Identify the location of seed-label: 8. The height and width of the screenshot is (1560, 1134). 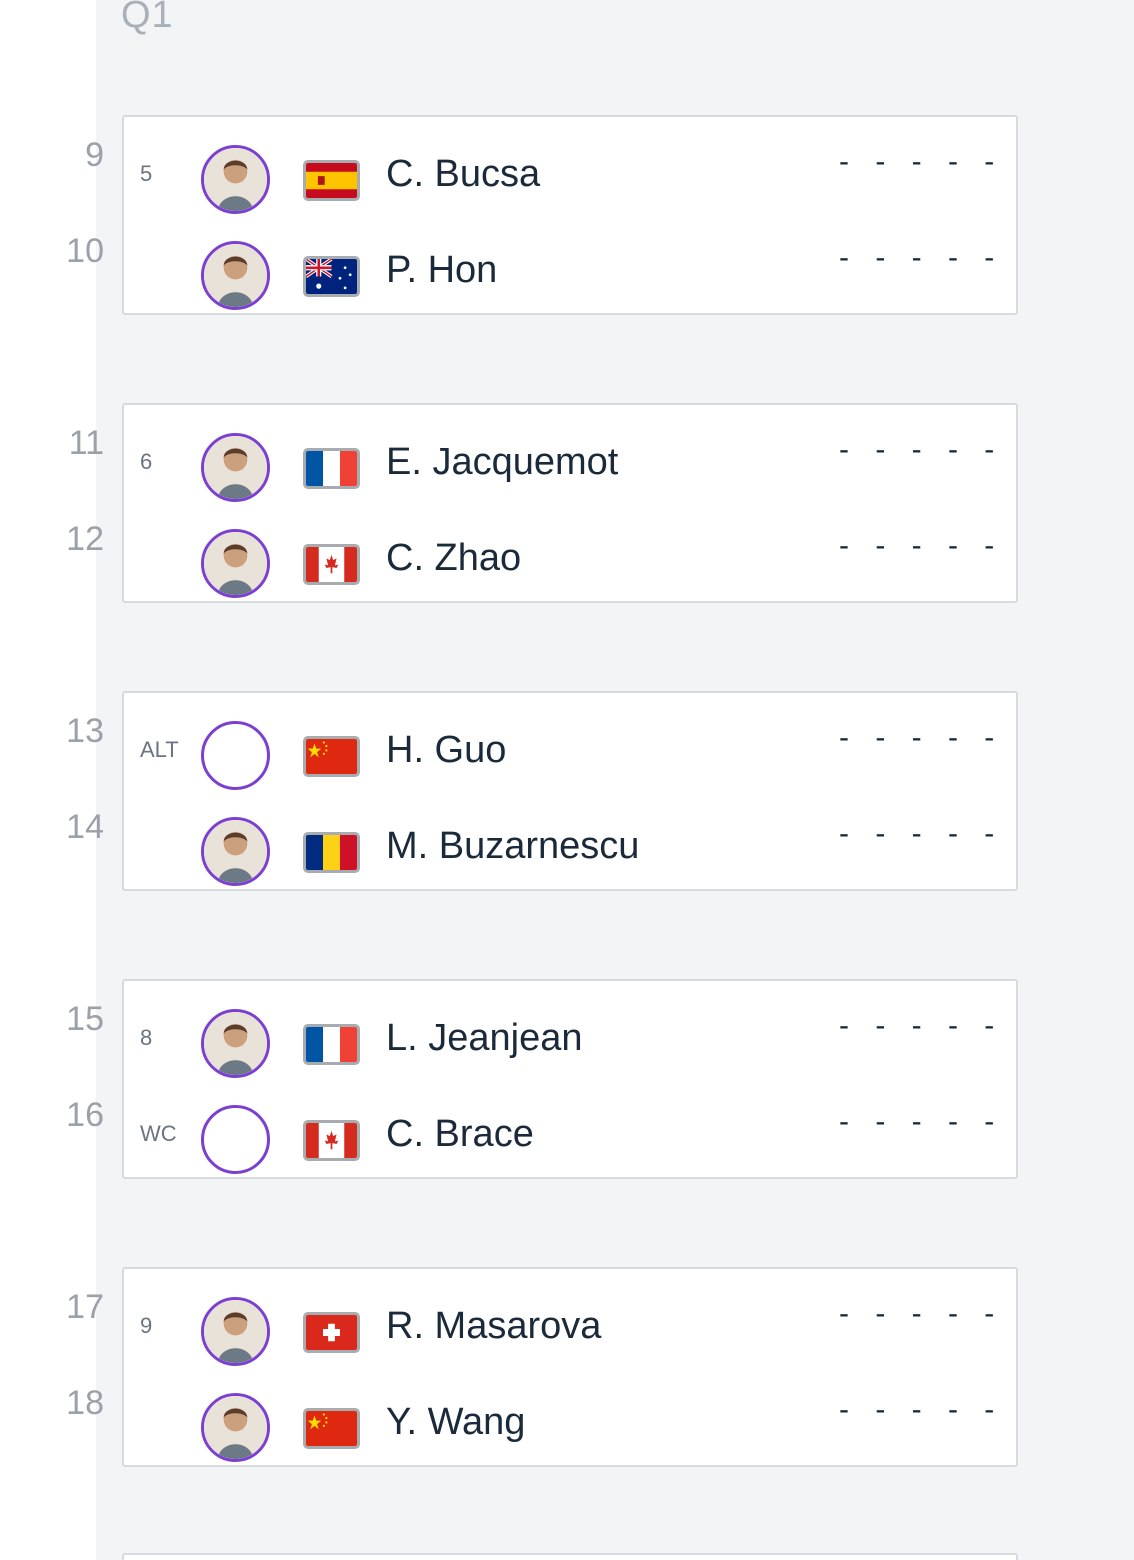
(146, 1037).